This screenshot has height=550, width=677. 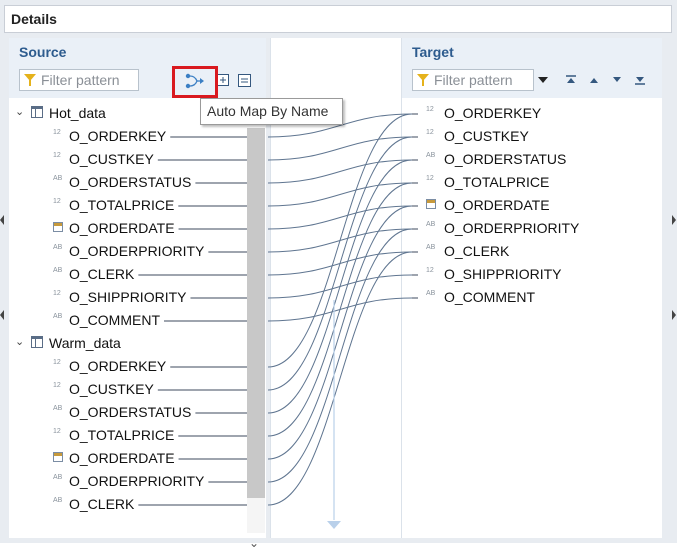 I want to click on target-field-row: AB O_CLERK, so click(x=527, y=251).